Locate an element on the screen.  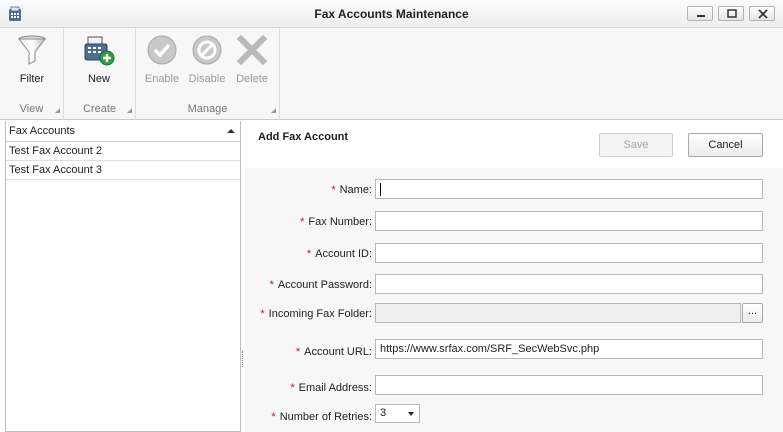
name-field is located at coordinates (569, 189).